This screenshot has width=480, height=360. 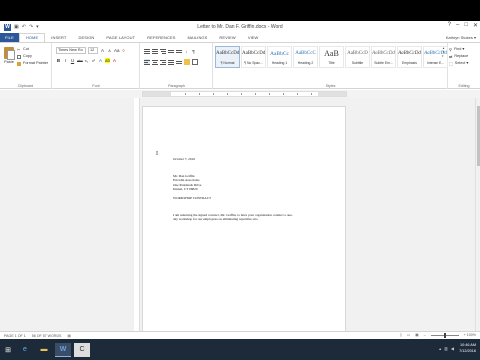 What do you see at coordinates (193, 51) in the screenshot?
I see `pilcrow-icon: ¶` at bounding box center [193, 51].